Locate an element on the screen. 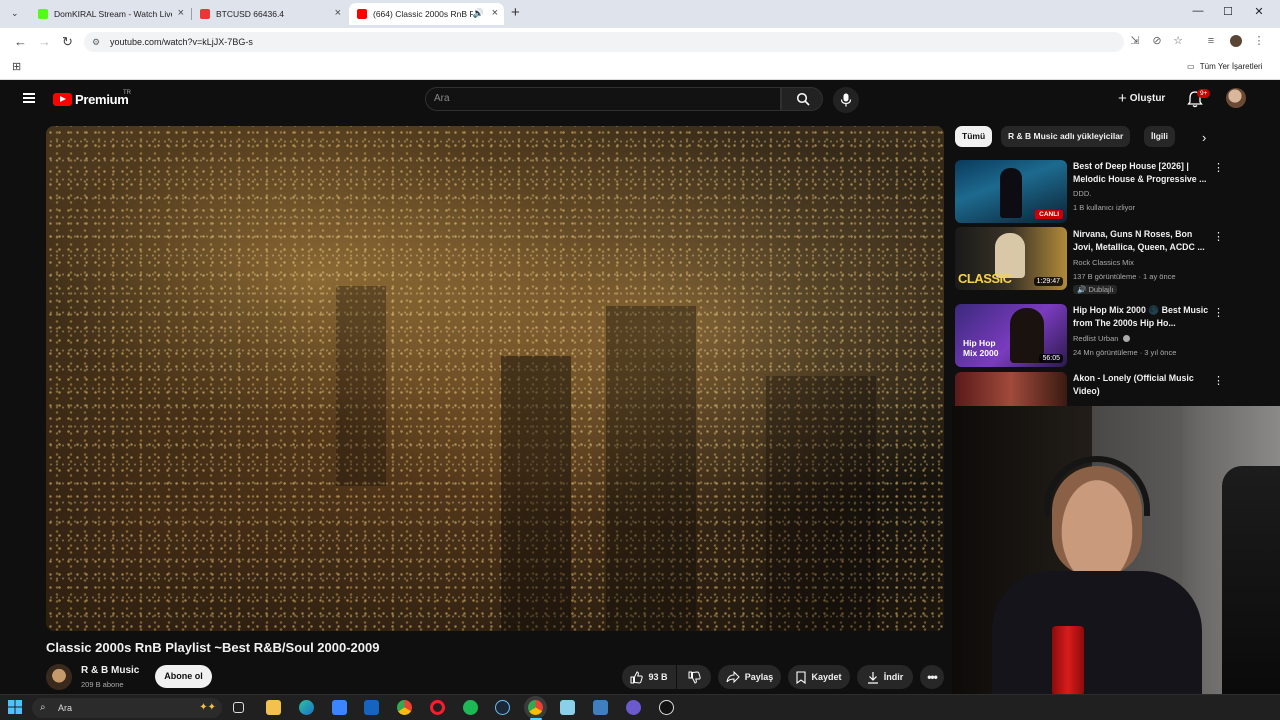 The height and width of the screenshot is (720, 1280). chrome-icon is located at coordinates (404, 707).